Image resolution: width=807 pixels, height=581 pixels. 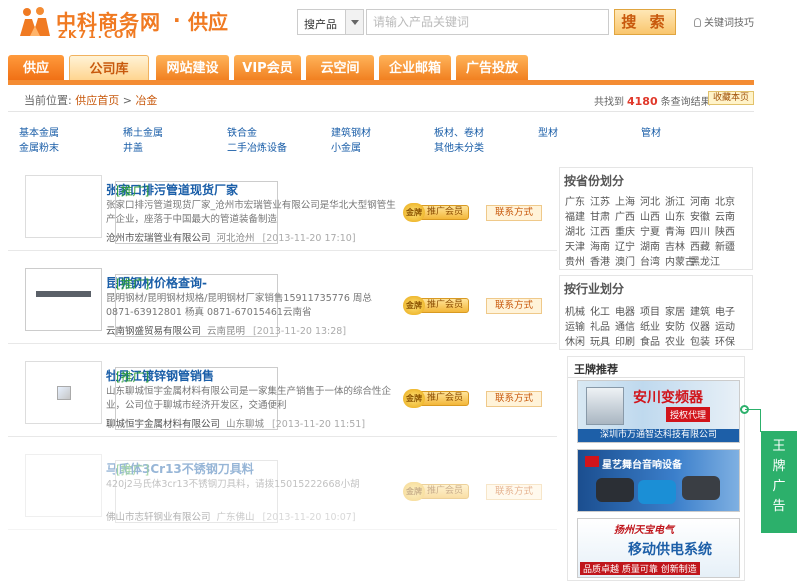 I want to click on filter-link: 天津, so click(x=575, y=245).